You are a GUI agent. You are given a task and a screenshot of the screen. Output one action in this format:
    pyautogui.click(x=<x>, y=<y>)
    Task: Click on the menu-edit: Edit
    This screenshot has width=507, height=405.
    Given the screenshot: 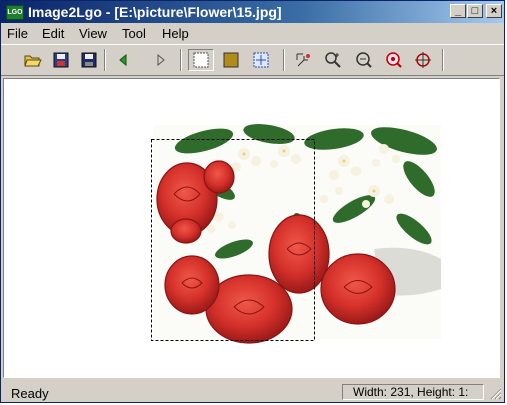 What is the action you would take?
    pyautogui.click(x=53, y=33)
    